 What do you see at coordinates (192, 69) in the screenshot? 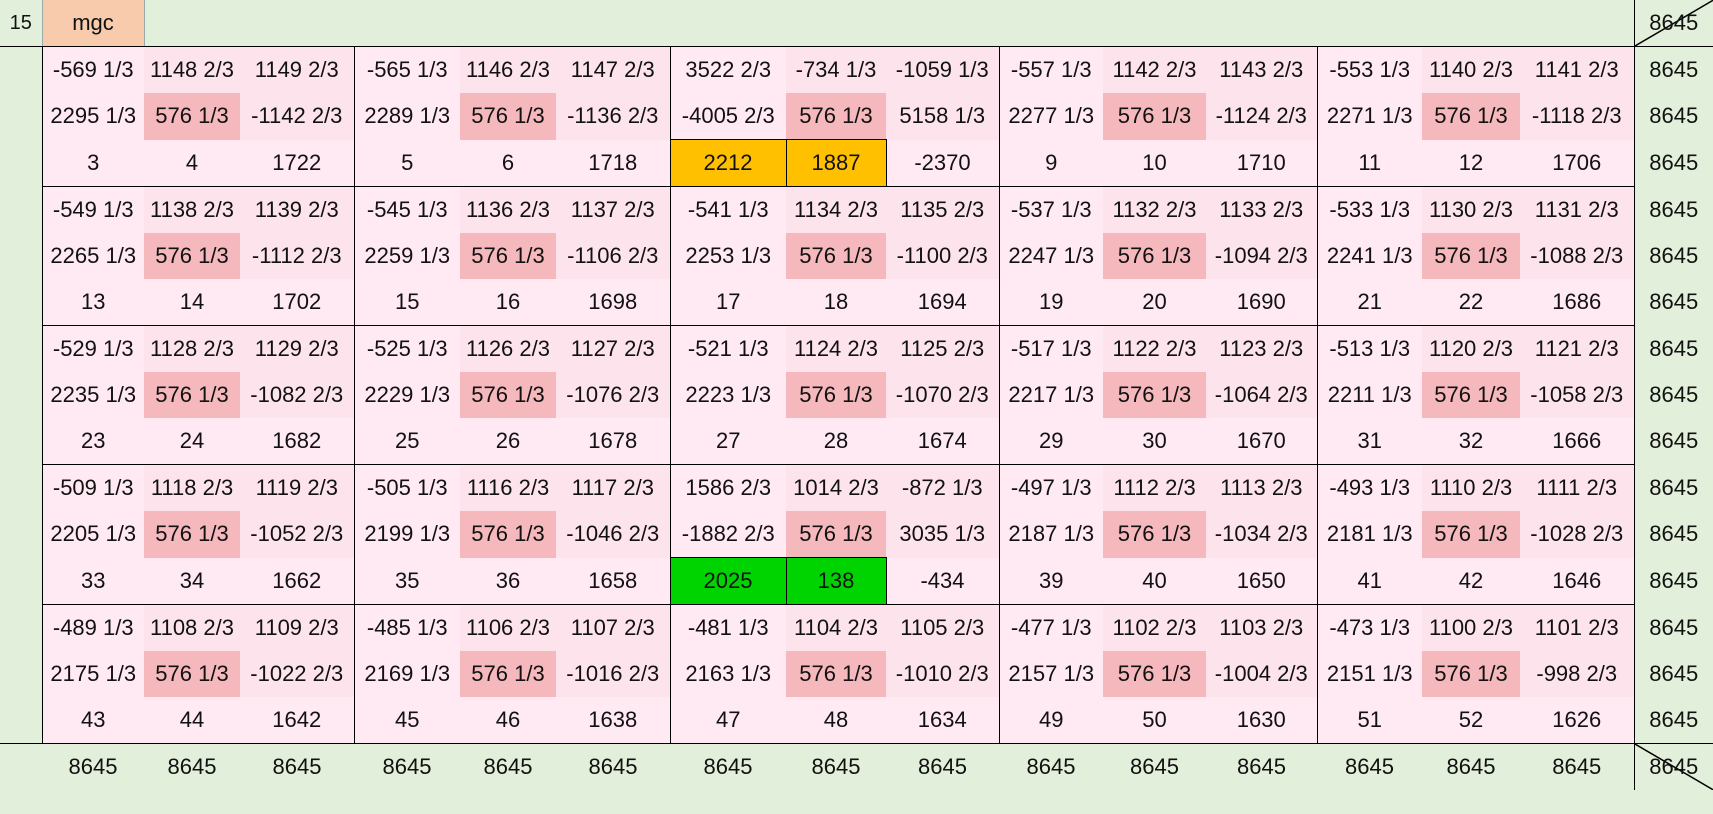
I see `grid-cell: 1148 2/3` at bounding box center [192, 69].